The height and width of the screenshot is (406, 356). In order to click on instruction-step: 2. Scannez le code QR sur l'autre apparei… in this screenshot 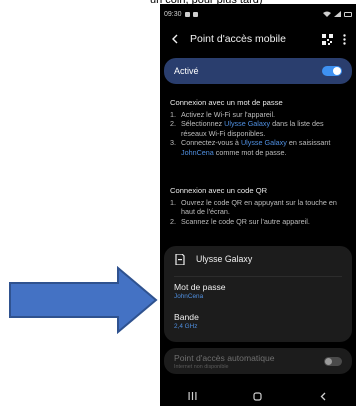, I will do `click(260, 222)`.